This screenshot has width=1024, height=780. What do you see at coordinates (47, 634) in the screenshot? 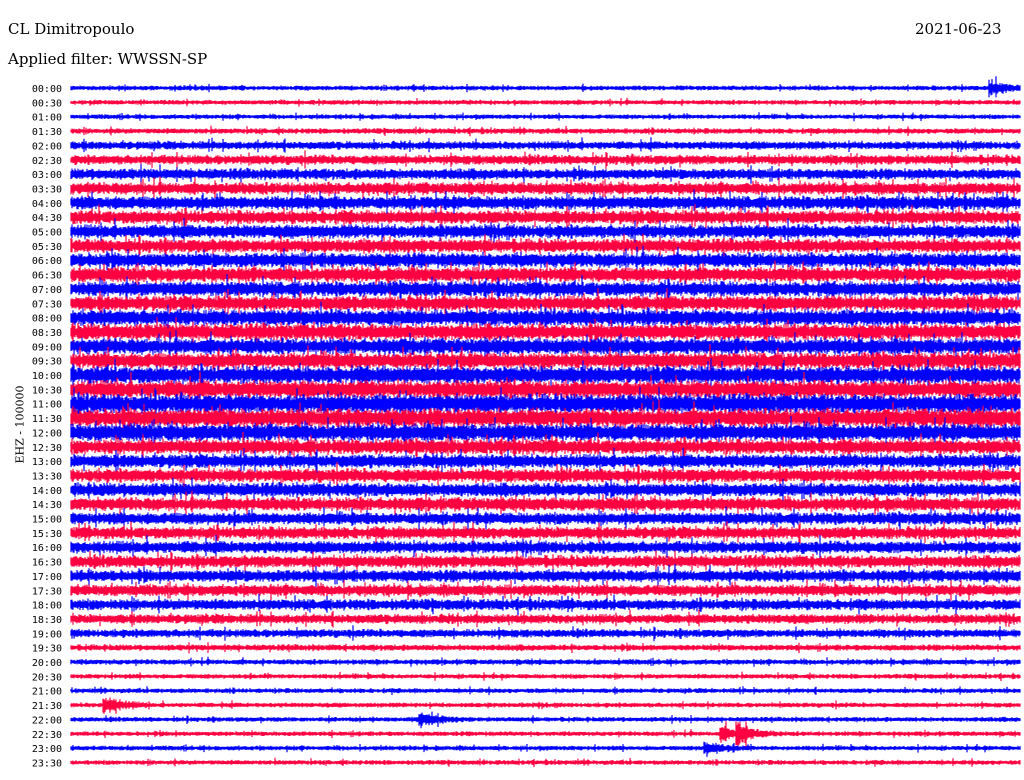
I see `row-time-label: 19:00` at bounding box center [47, 634].